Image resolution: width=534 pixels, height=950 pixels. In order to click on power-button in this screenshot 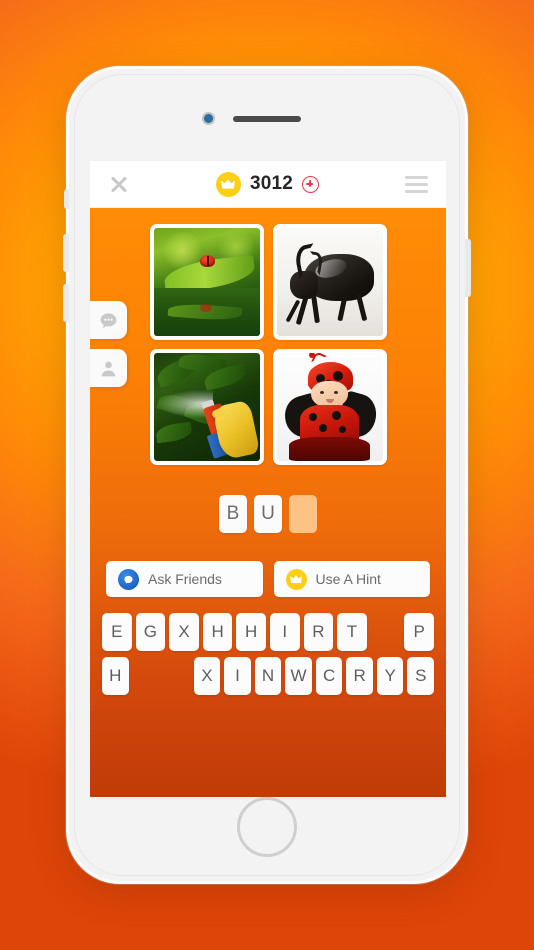, I will do `click(468, 268)`.